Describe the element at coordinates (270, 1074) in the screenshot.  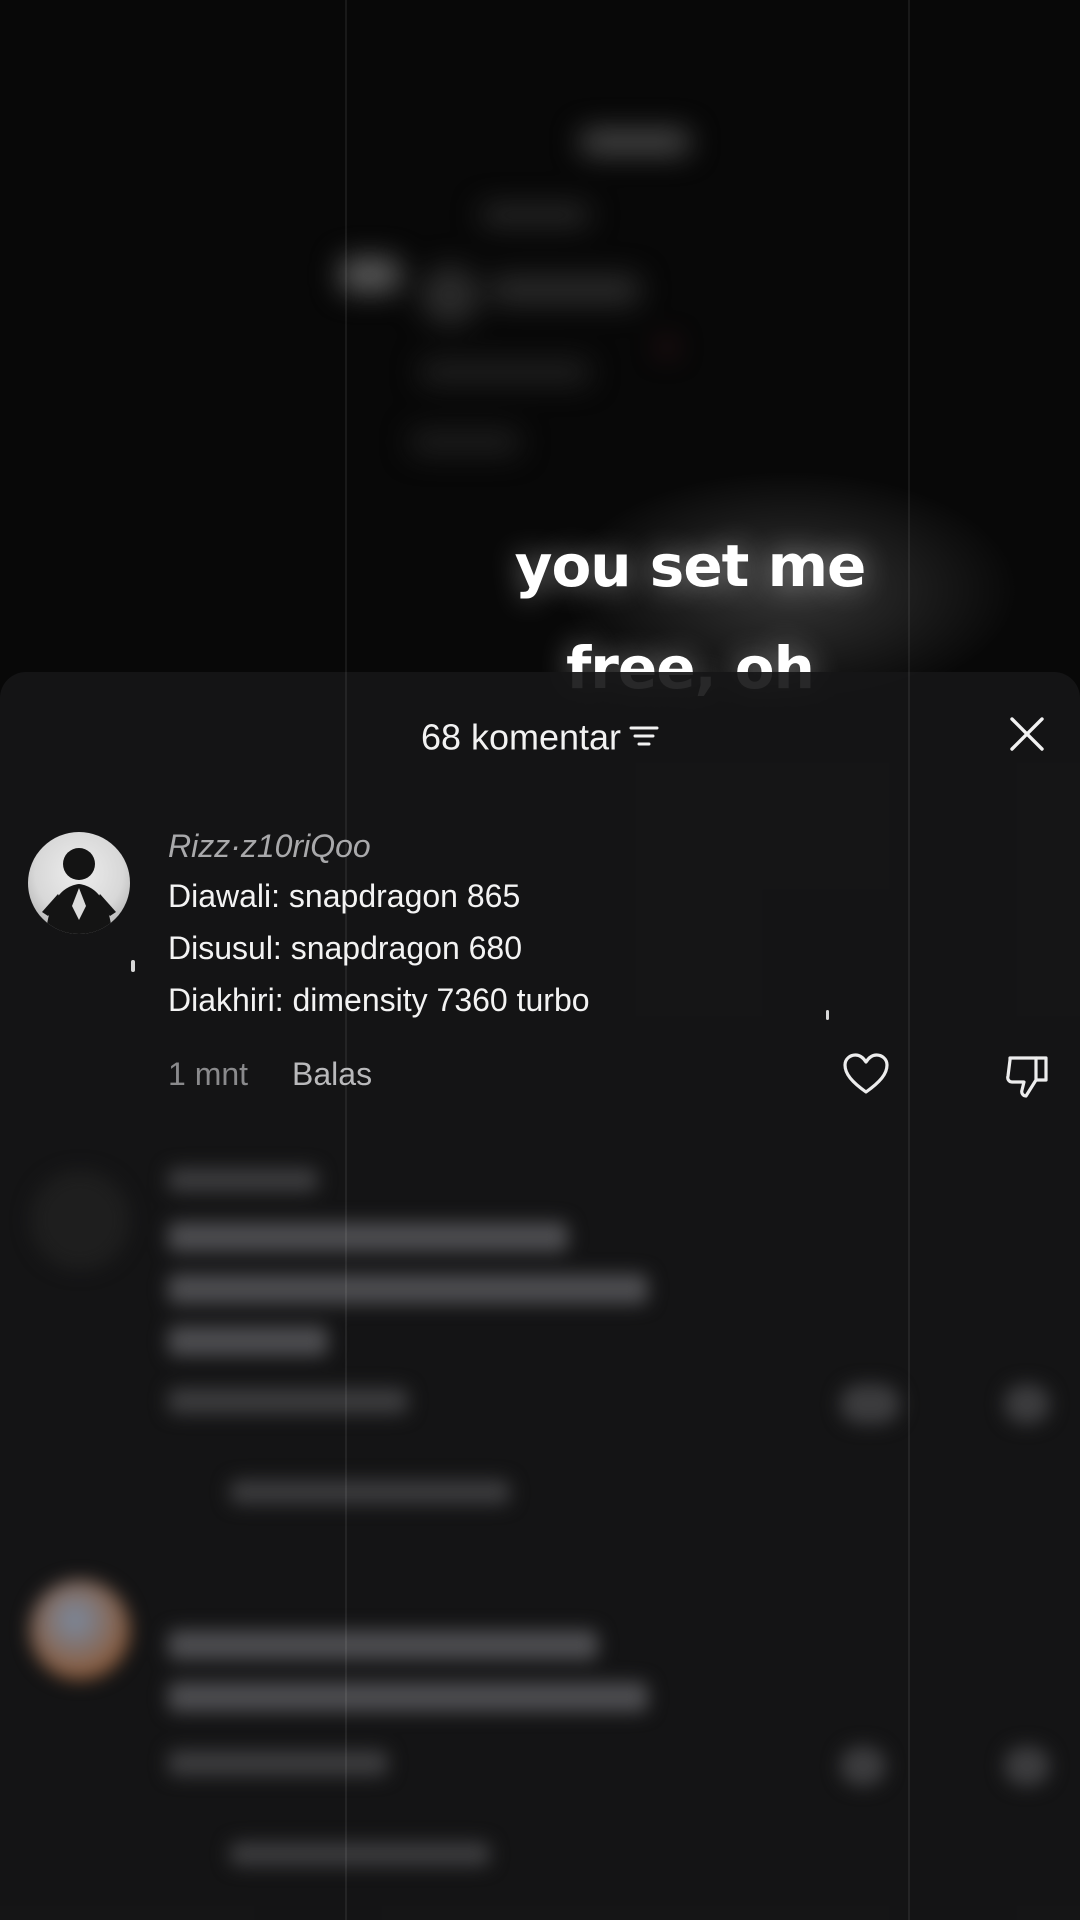
I see `comment-meta: 1 mnt Balas` at that location.